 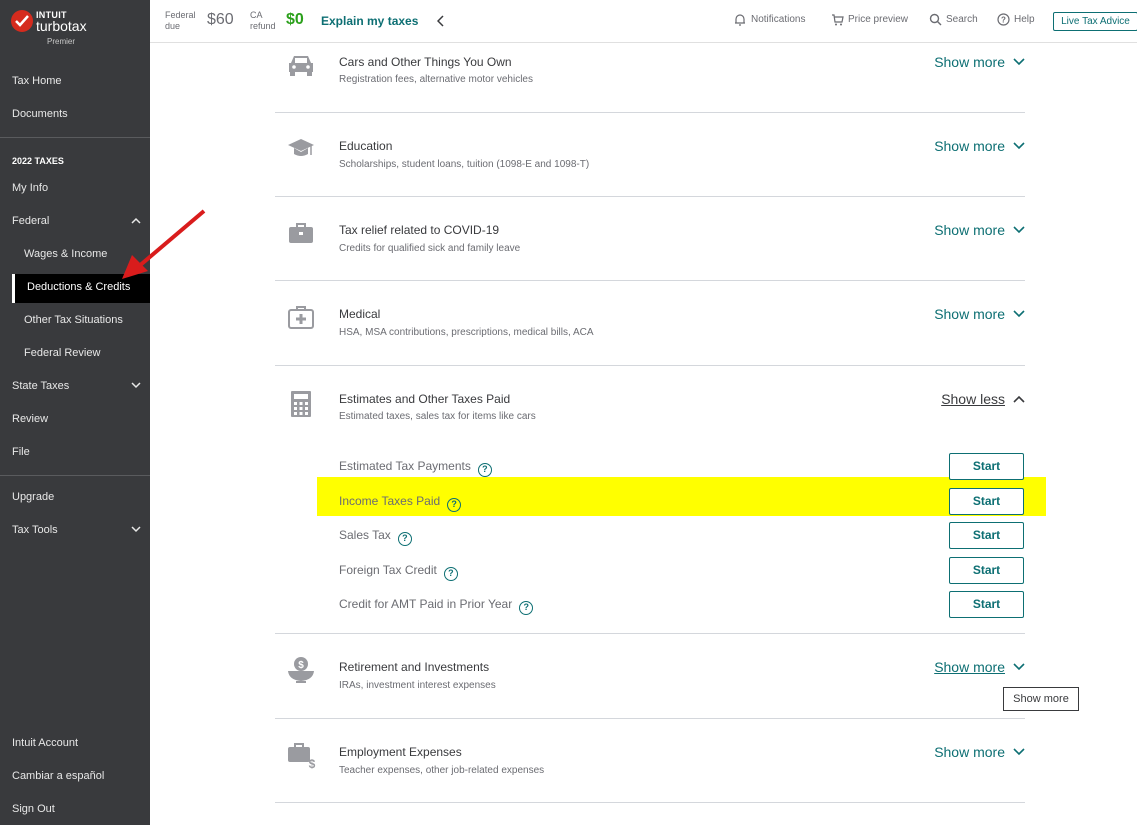 What do you see at coordinates (75, 386) in the screenshot?
I see `sidebar-item-state-taxes: State Taxes` at bounding box center [75, 386].